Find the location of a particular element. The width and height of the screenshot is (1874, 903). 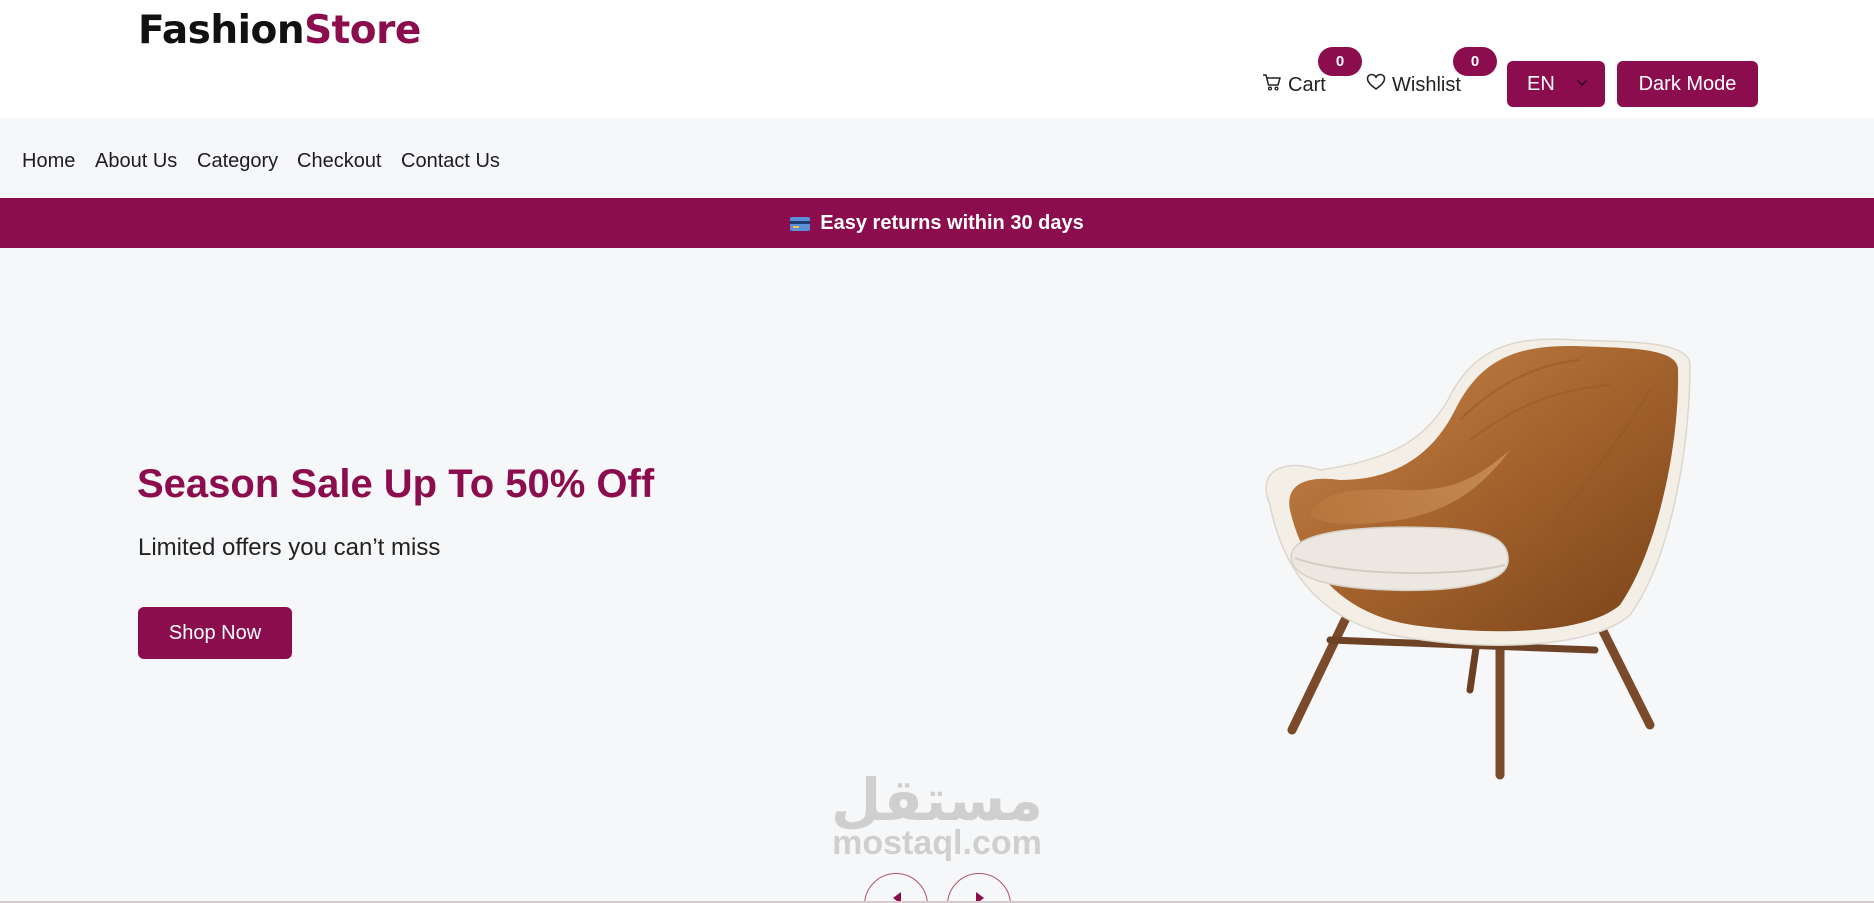

brand-name-part2: Store is located at coordinates (362, 30).